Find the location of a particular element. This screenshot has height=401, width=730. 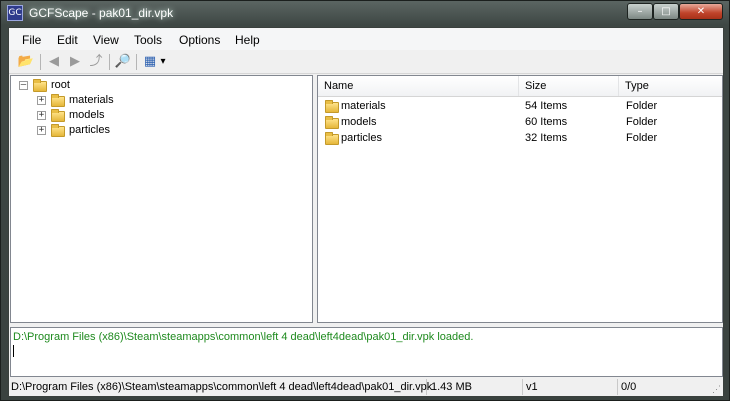

list-item: materials 54 Items Folder is located at coordinates (520, 107).